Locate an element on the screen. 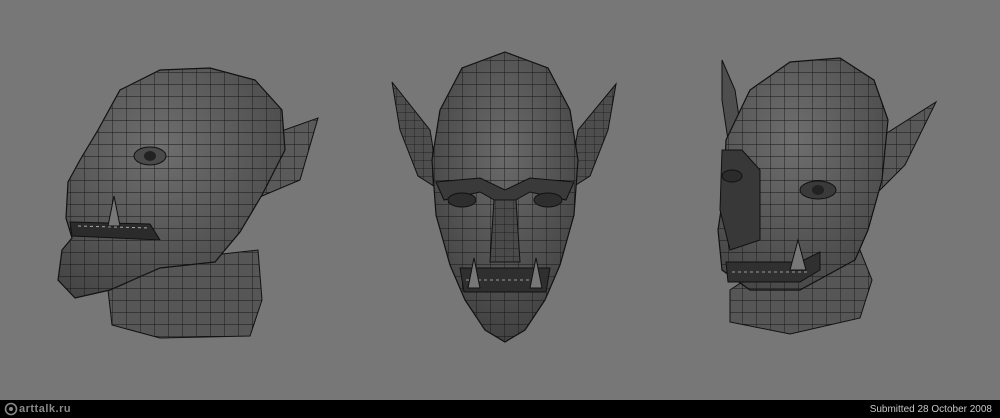 The image size is (1000, 418). logo-text: arttalk.ru is located at coordinates (45, 409).